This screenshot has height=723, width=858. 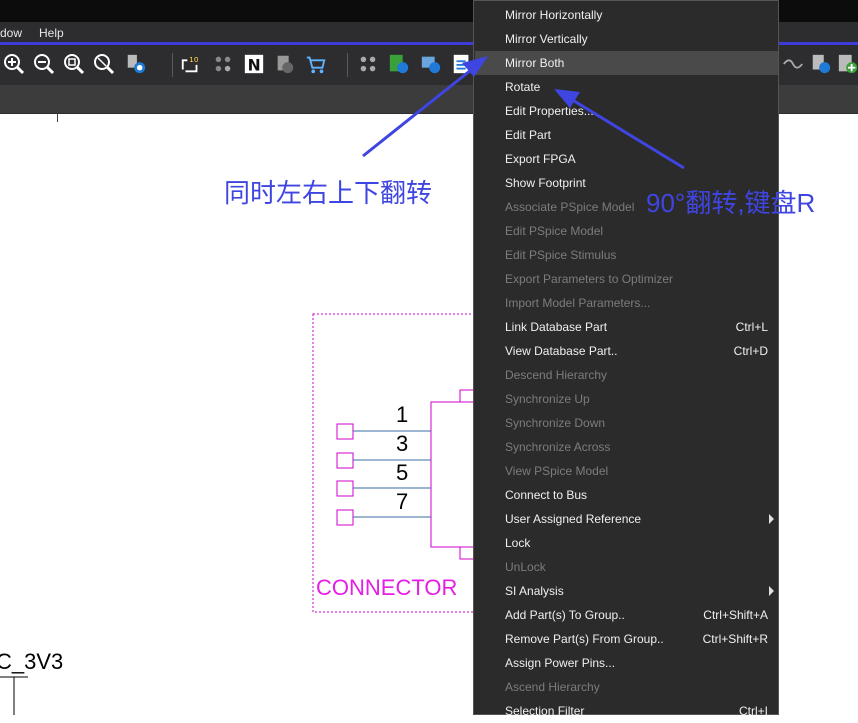 I want to click on menu-item-add-part-s-to-group: Add Part(s) To Group.. Ctrl+Shift+A, so click(x=626, y=615).